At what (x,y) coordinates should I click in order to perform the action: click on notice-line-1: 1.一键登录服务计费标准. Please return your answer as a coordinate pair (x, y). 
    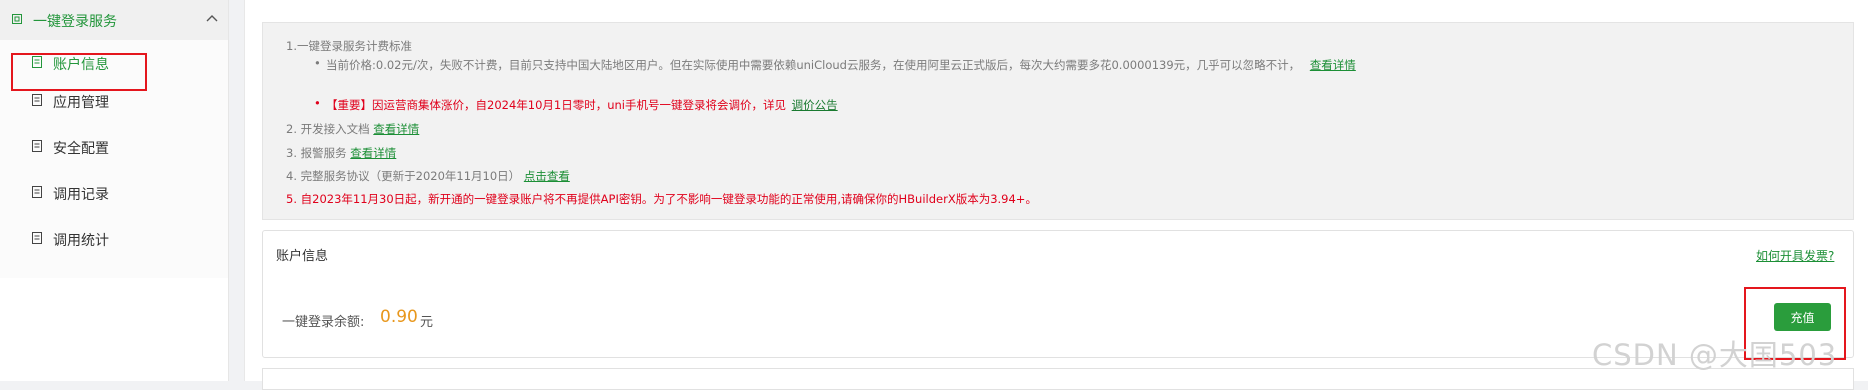
    Looking at the image, I should click on (349, 46).